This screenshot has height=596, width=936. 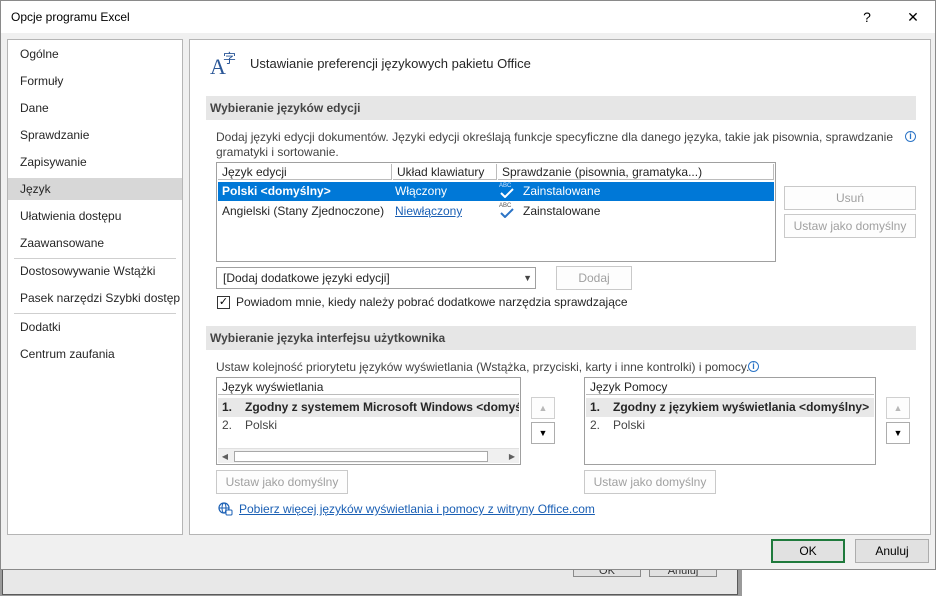 What do you see at coordinates (95, 189) in the screenshot?
I see `nav-item-jezyk: Język` at bounding box center [95, 189].